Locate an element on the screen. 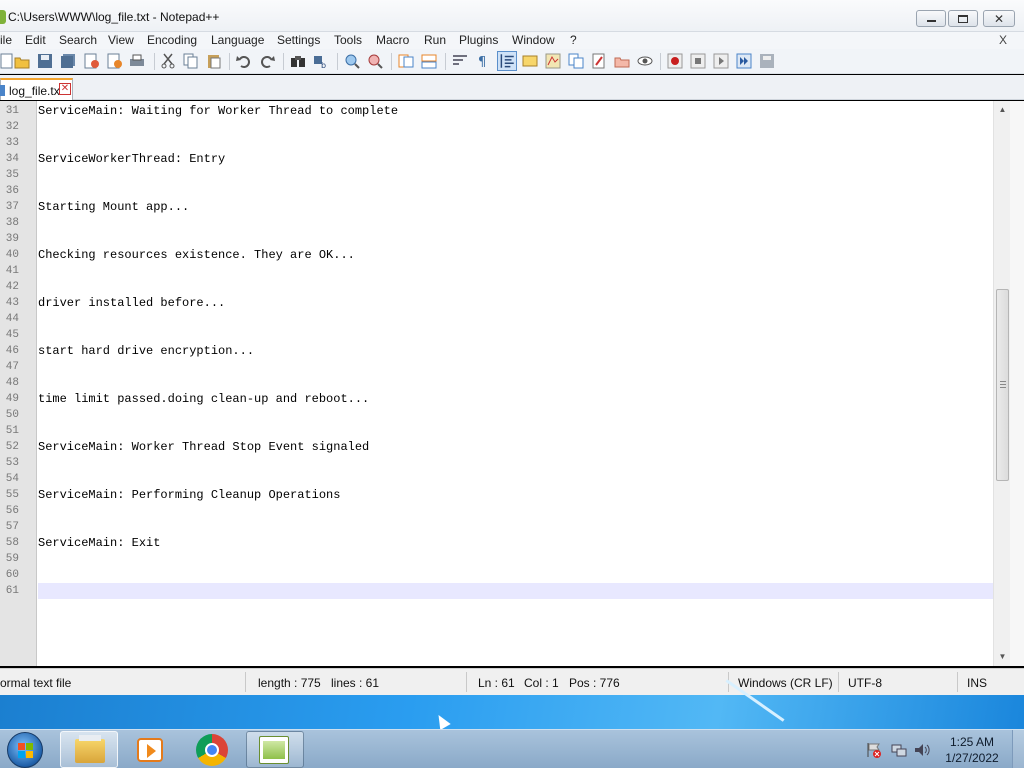 This screenshot has height=768, width=1024. close-icon is located at coordinates (92, 61).